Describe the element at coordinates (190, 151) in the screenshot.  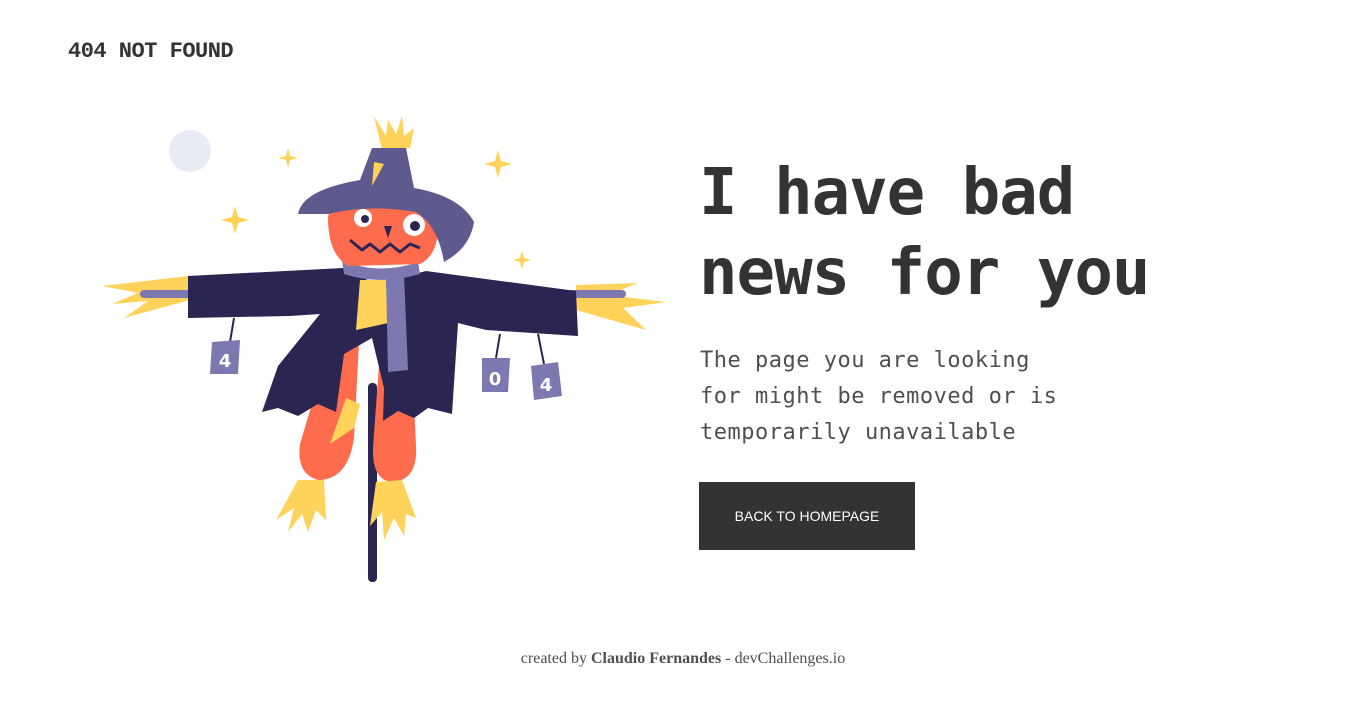
I see `moon-icon` at that location.